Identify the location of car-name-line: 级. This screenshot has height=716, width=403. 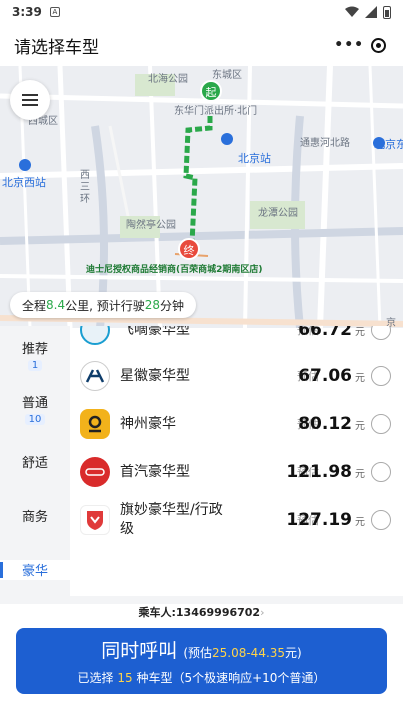
(127, 529).